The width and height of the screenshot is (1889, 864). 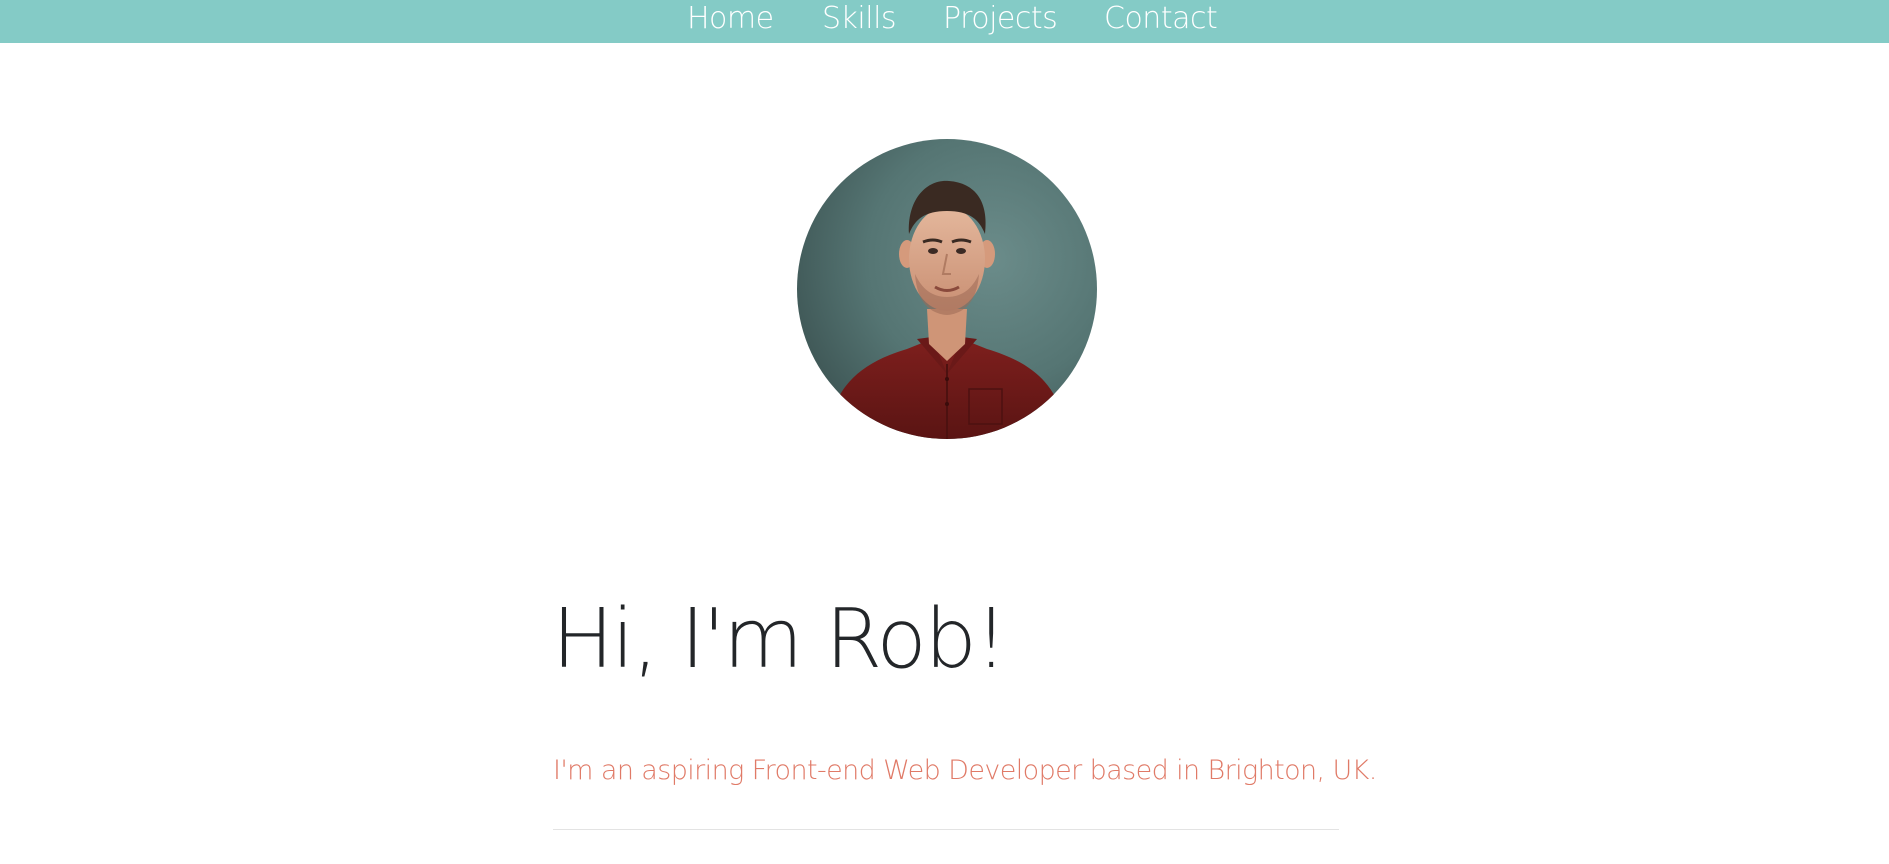 I want to click on profile-photo-icon, so click(x=947, y=289).